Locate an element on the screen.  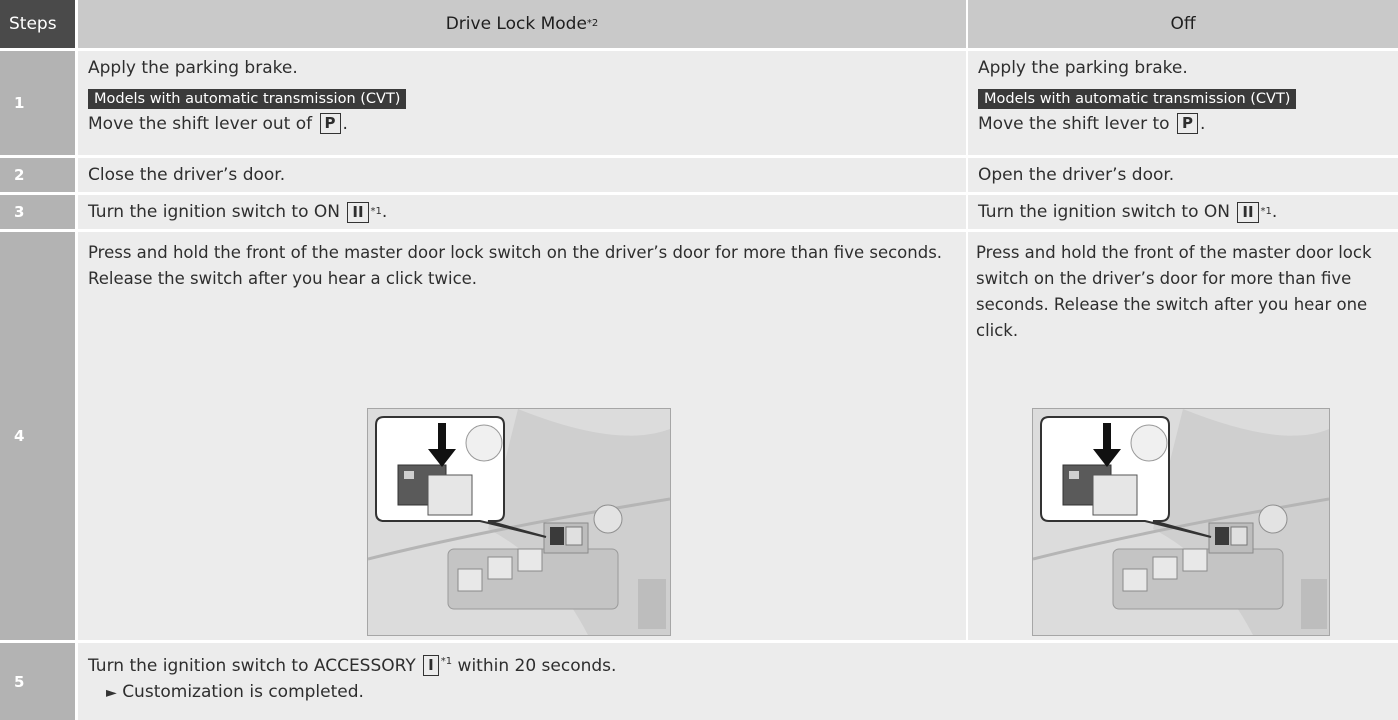
step-number-label: 4 is located at coordinates (19, 436).